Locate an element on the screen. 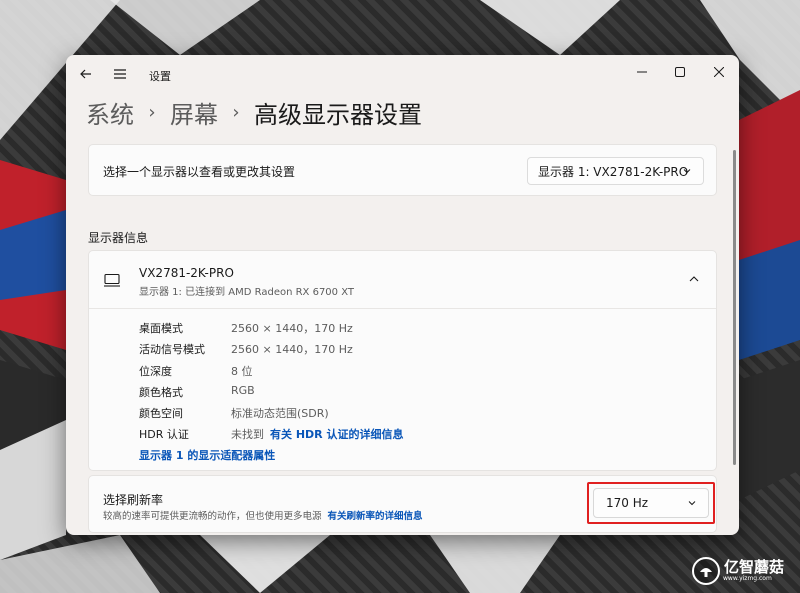 This screenshot has height=593, width=800. minimize-button is located at coordinates (642, 72).